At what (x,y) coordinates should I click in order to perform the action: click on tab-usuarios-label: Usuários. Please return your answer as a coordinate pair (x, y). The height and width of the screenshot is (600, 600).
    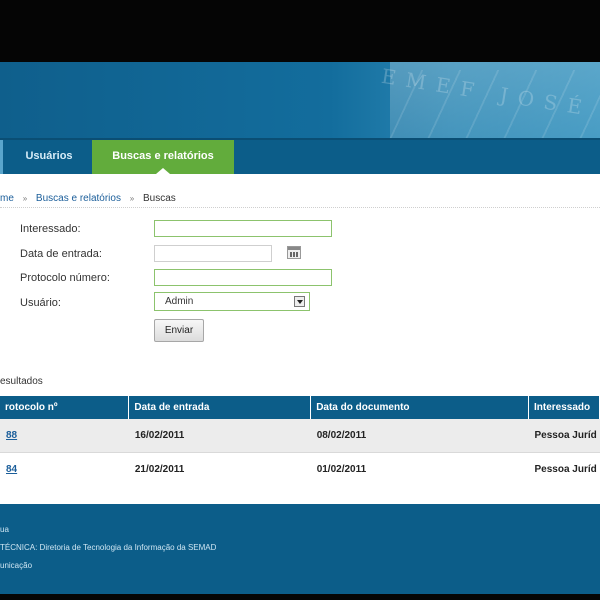
    Looking at the image, I should click on (49, 156).